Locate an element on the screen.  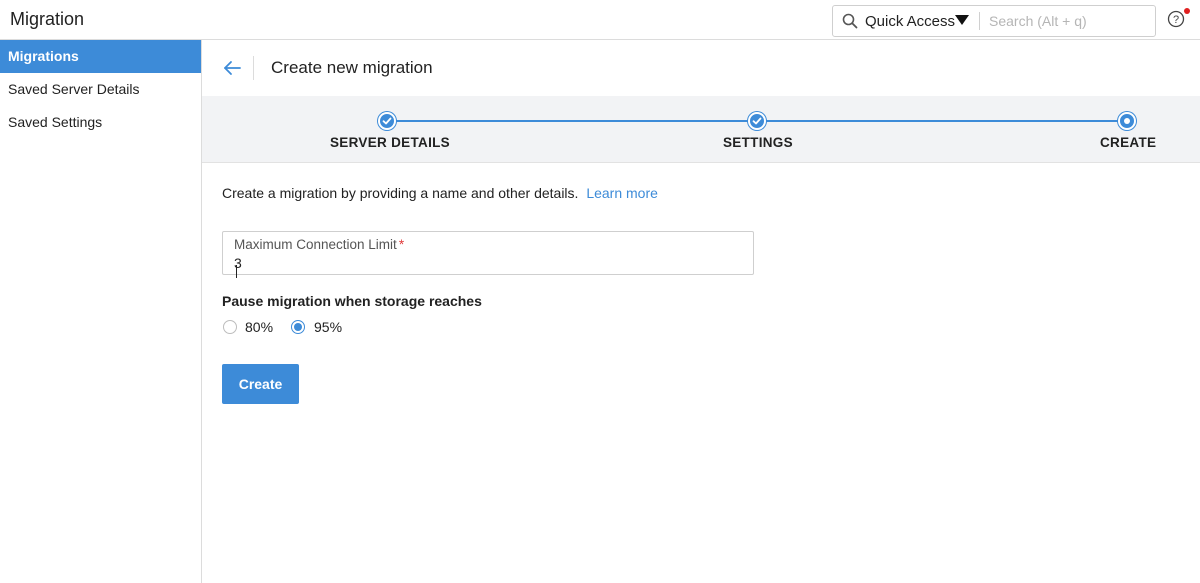
pause-storage-label: Pause migration when storage reaches is located at coordinates (352, 301).